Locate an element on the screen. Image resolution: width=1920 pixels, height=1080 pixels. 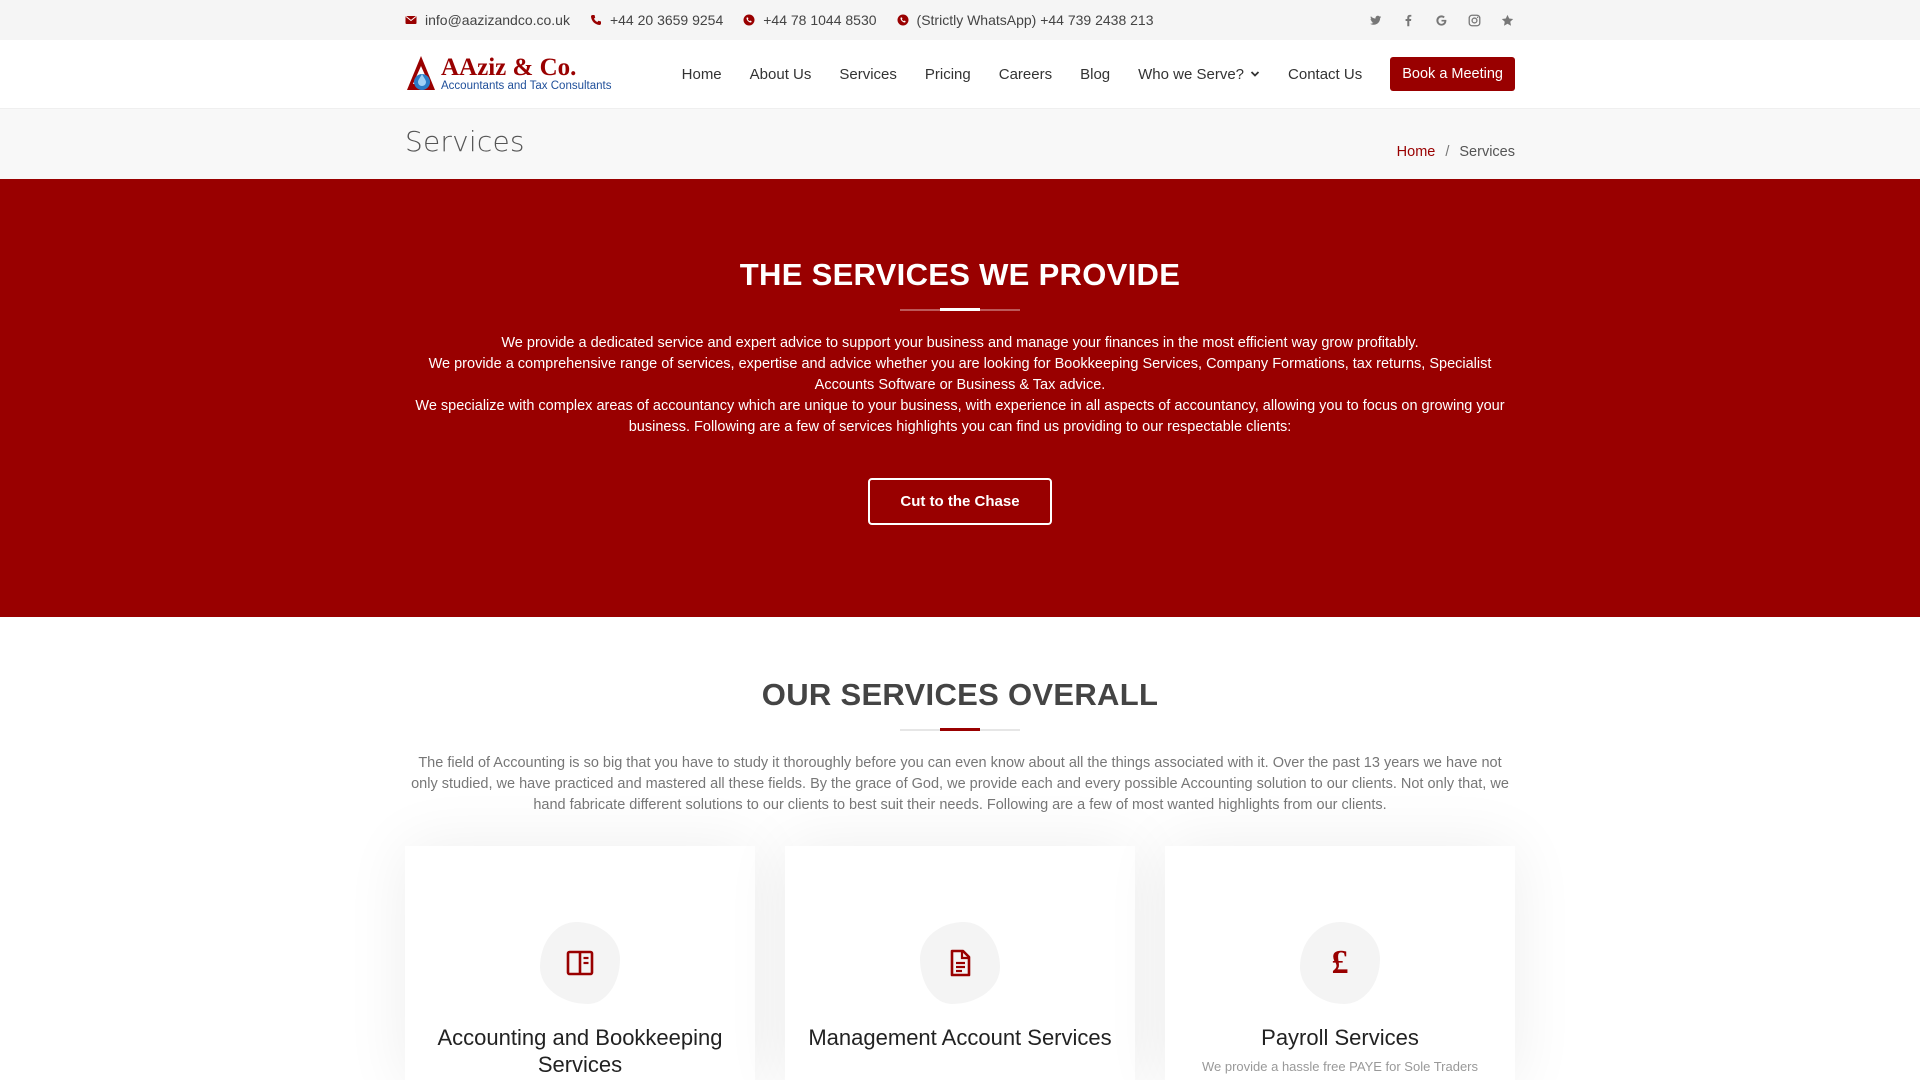
hero-divider is located at coordinates (960, 309).